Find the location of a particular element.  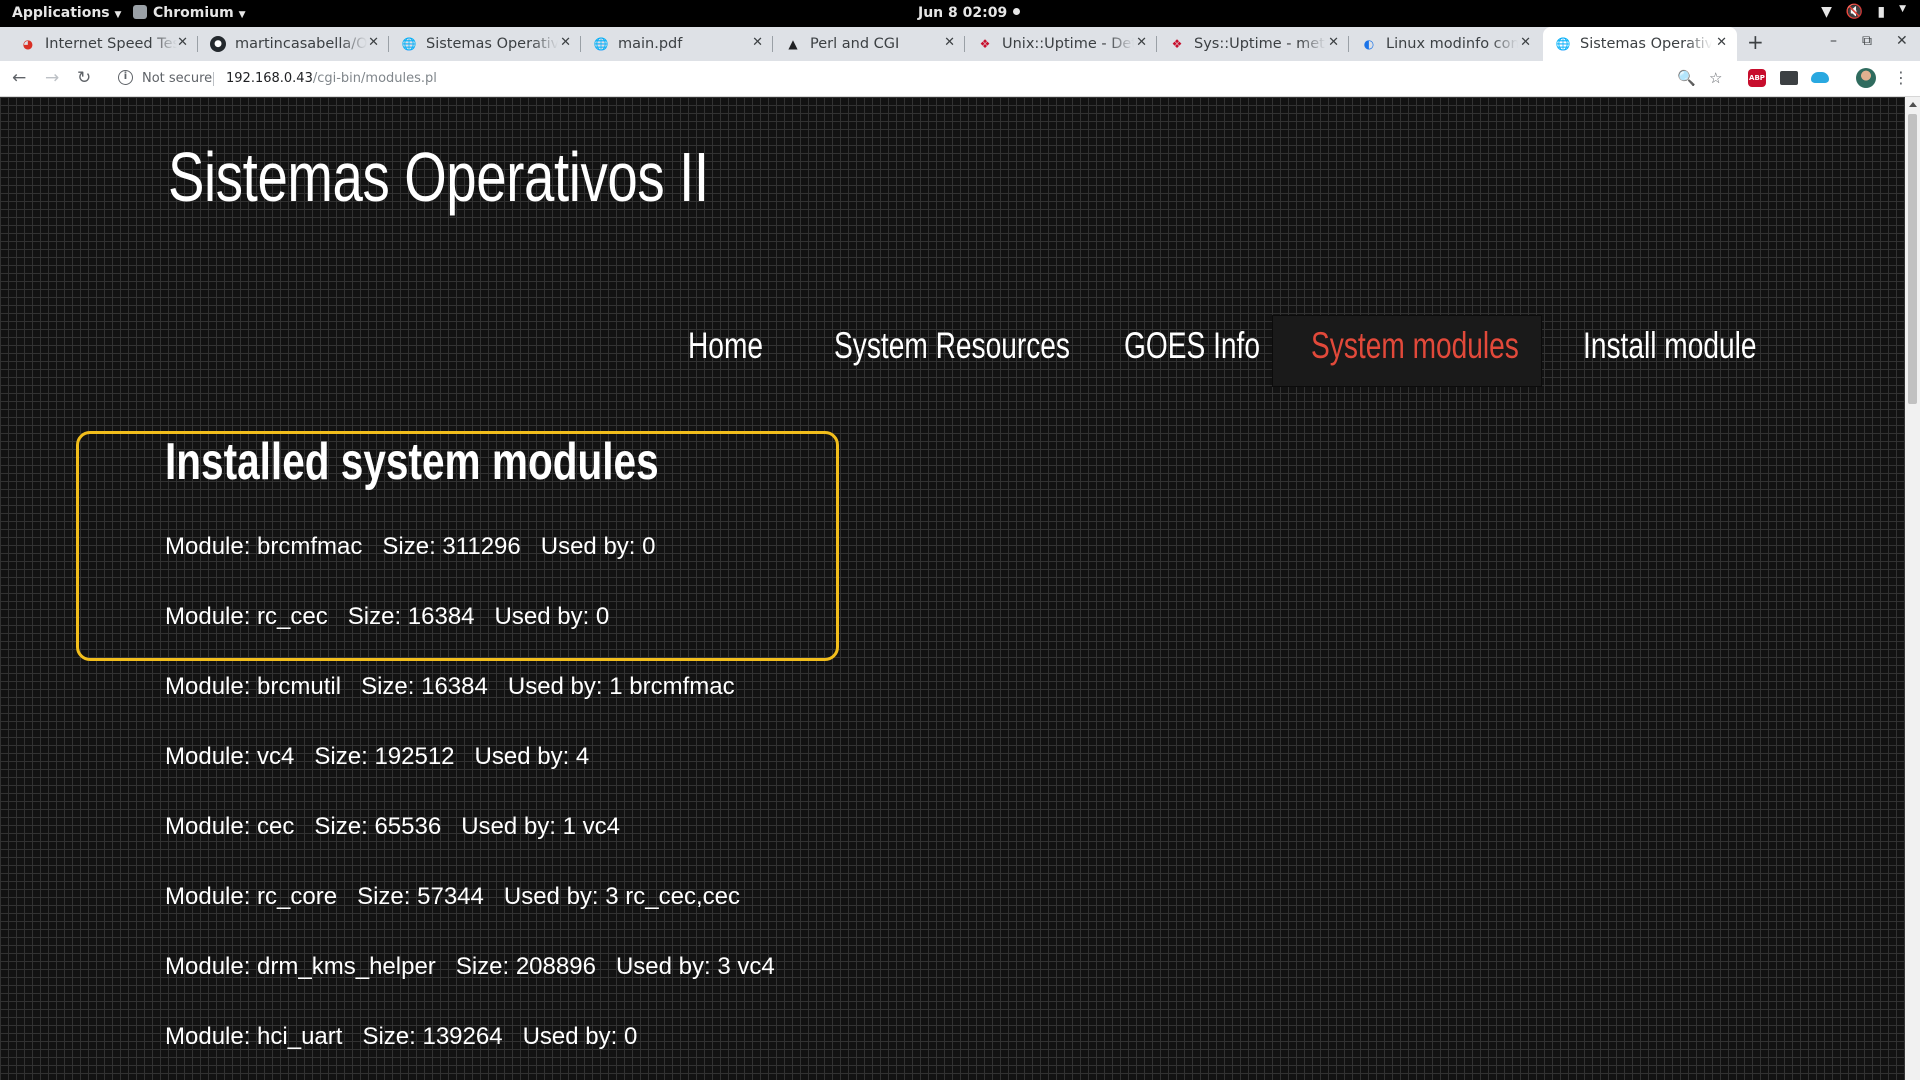

tab-unix-uptime: ❖ Unix::Uptime - Det ✕ is located at coordinates (1061, 44).